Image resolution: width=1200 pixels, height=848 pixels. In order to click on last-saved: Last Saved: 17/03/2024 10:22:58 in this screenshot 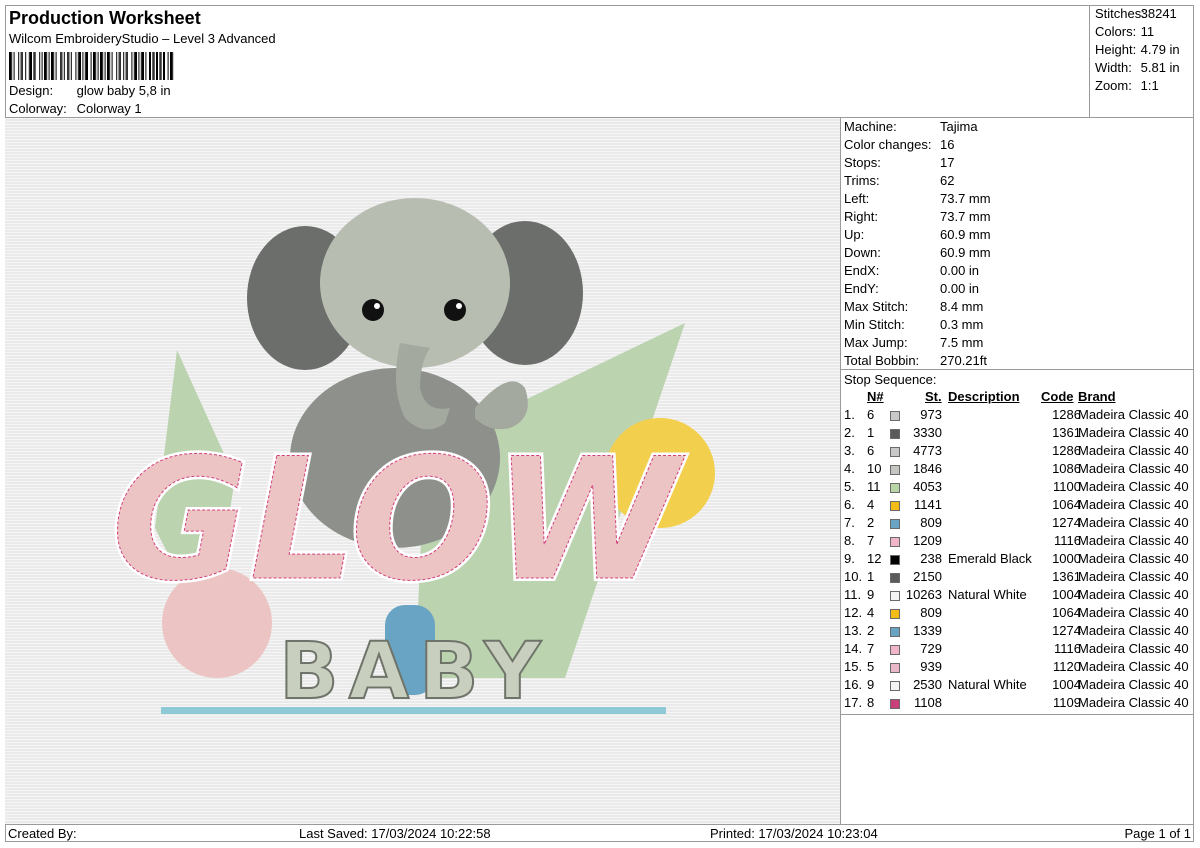, I will do `click(395, 833)`.